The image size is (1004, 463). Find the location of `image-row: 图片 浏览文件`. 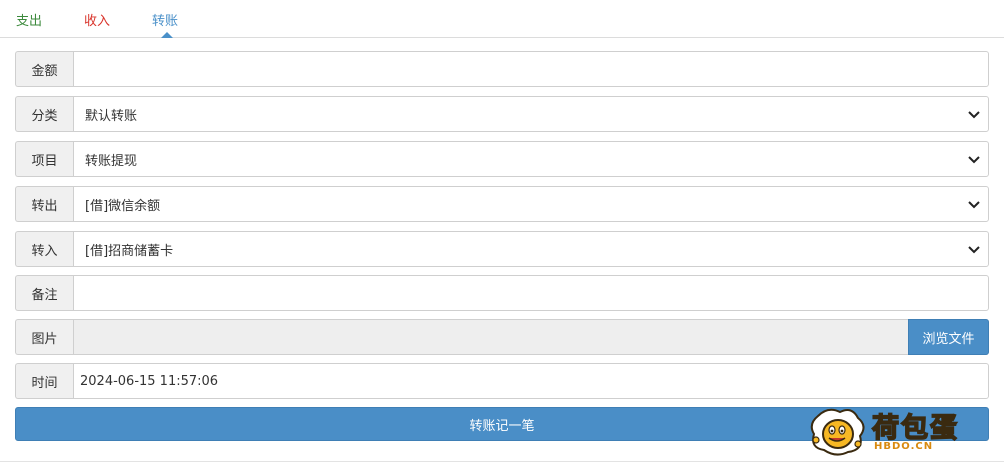

image-row: 图片 浏览文件 is located at coordinates (502, 337).